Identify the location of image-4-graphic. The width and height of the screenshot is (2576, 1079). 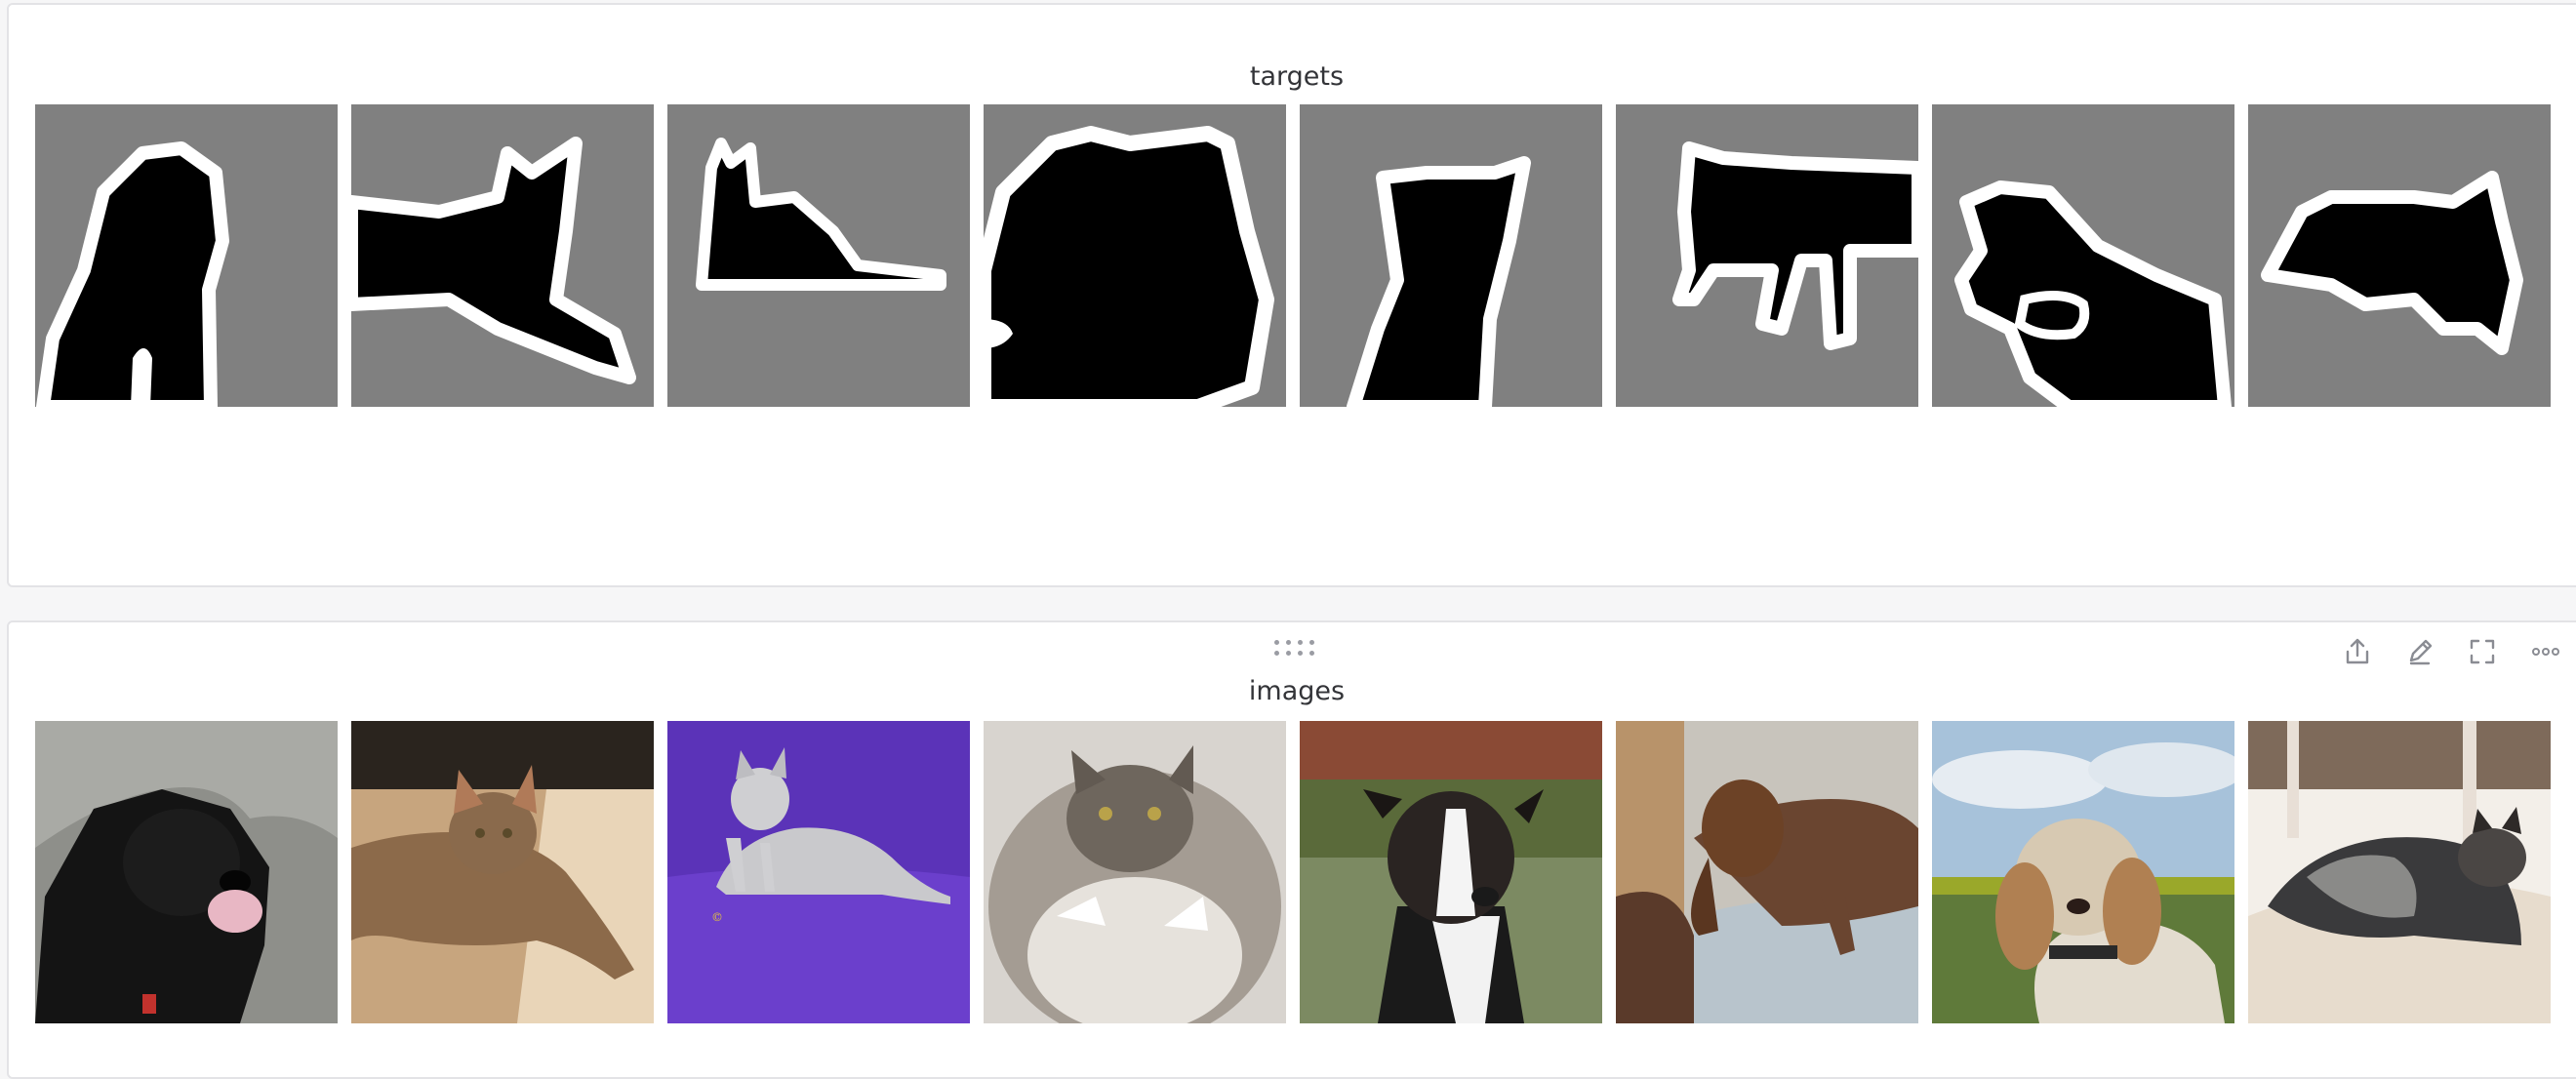
(1135, 872).